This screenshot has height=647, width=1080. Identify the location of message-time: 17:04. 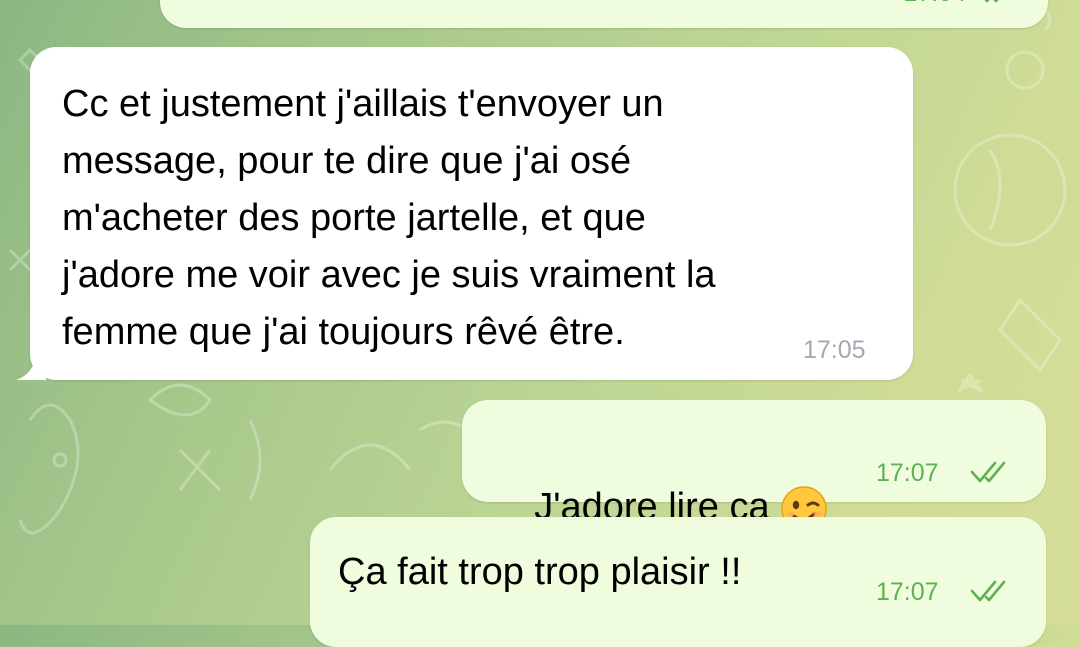
(934, 4).